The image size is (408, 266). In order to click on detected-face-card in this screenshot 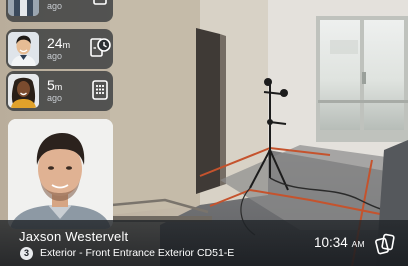, I will do `click(60, 174)`.